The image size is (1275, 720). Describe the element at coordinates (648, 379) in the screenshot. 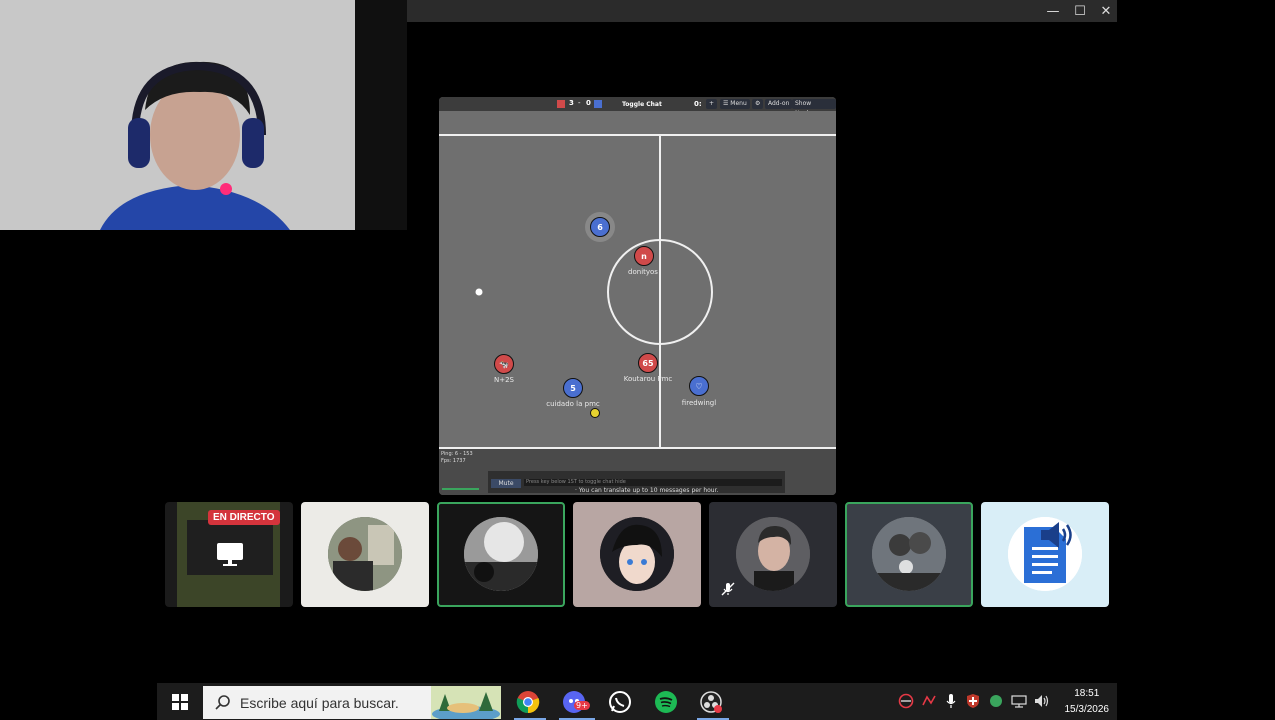

I see `player-name: Koutarou Pmc` at that location.